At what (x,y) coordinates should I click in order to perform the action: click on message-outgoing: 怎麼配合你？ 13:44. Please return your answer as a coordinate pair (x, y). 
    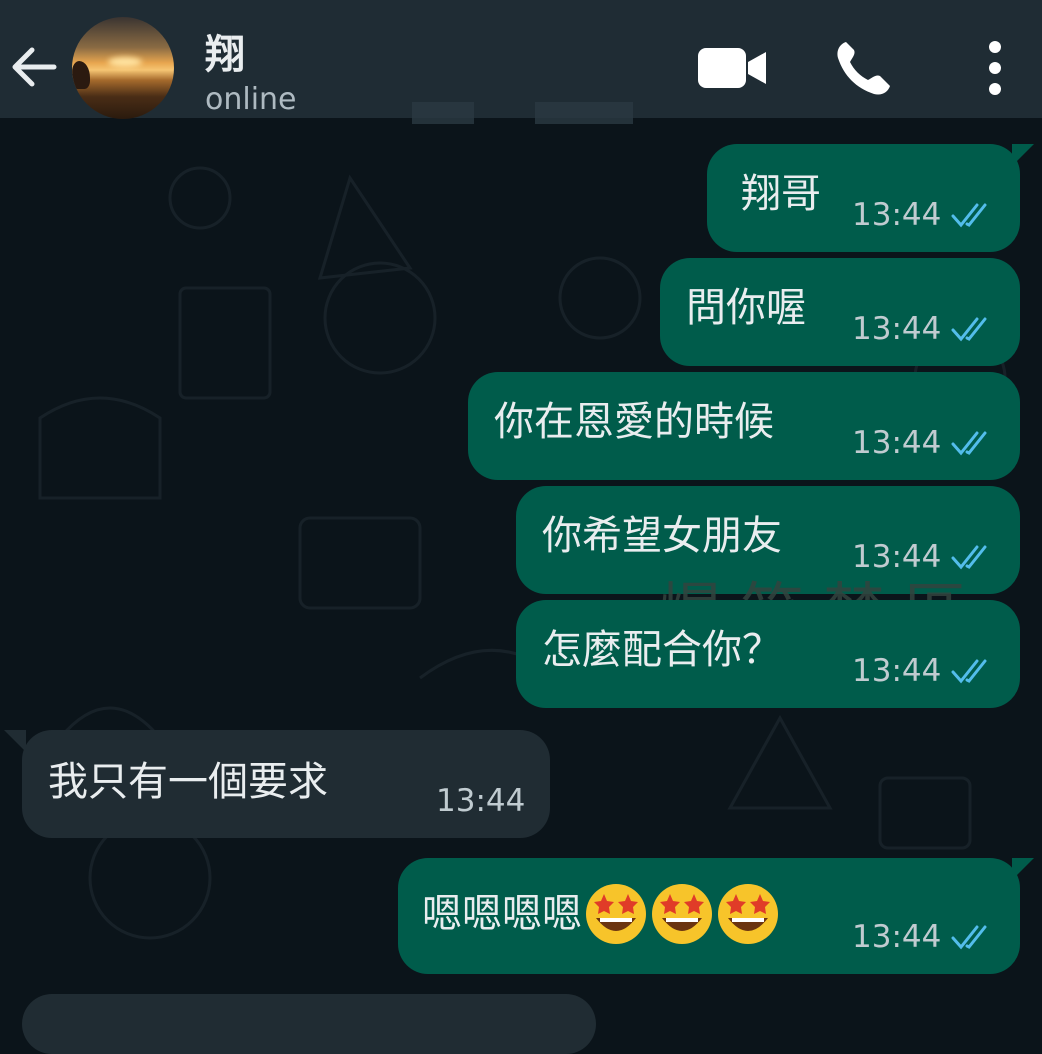
    Looking at the image, I should click on (768, 654).